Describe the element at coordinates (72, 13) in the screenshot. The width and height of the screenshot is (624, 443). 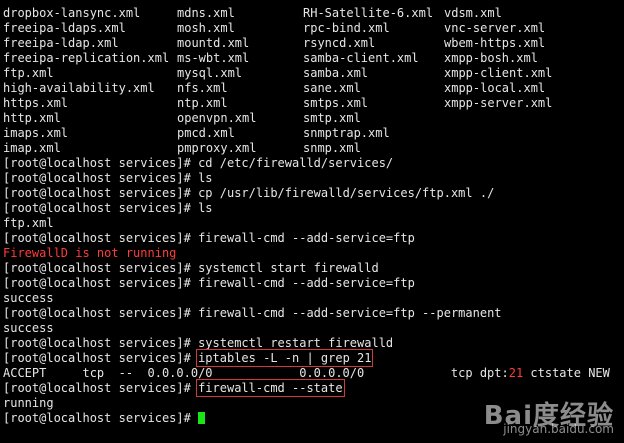
I see `file-name: dropbox-lansync.xml` at that location.